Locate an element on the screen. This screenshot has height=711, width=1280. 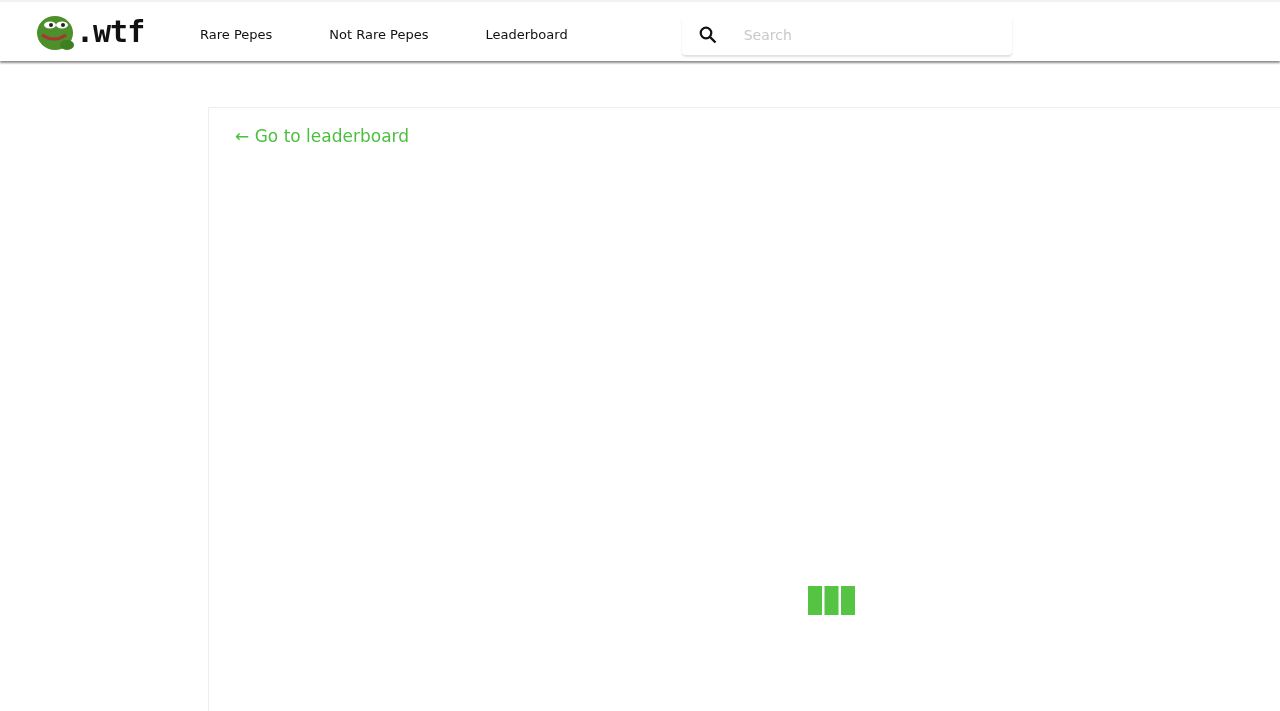
search-icon is located at coordinates (707, 34).